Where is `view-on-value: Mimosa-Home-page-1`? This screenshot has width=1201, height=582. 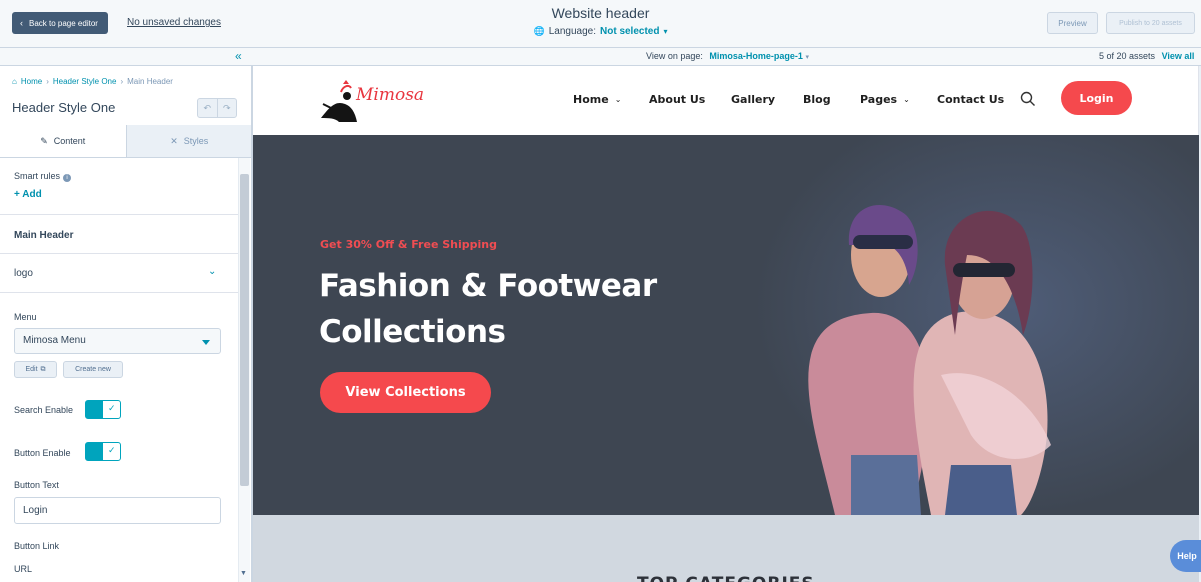 view-on-value: Mimosa-Home-page-1 is located at coordinates (756, 56).